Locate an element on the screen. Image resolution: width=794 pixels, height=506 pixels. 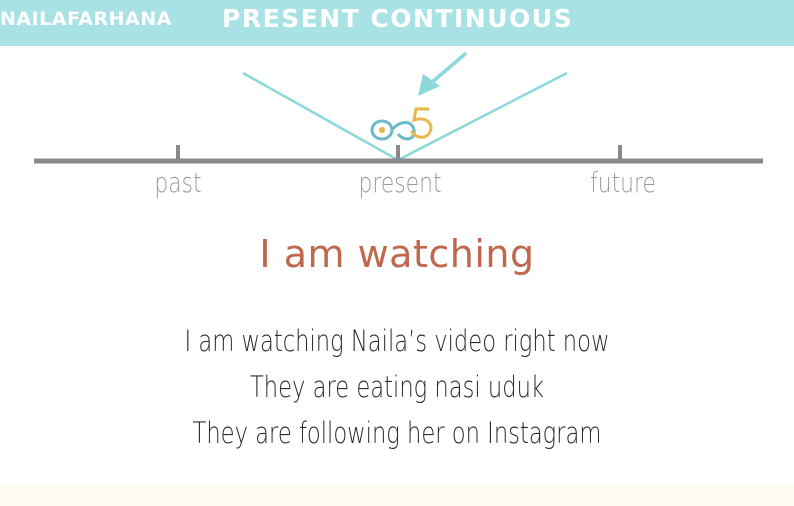
header-banner: NAILAFARHANA PRESENT CONTINUOUS is located at coordinates (397, 23).